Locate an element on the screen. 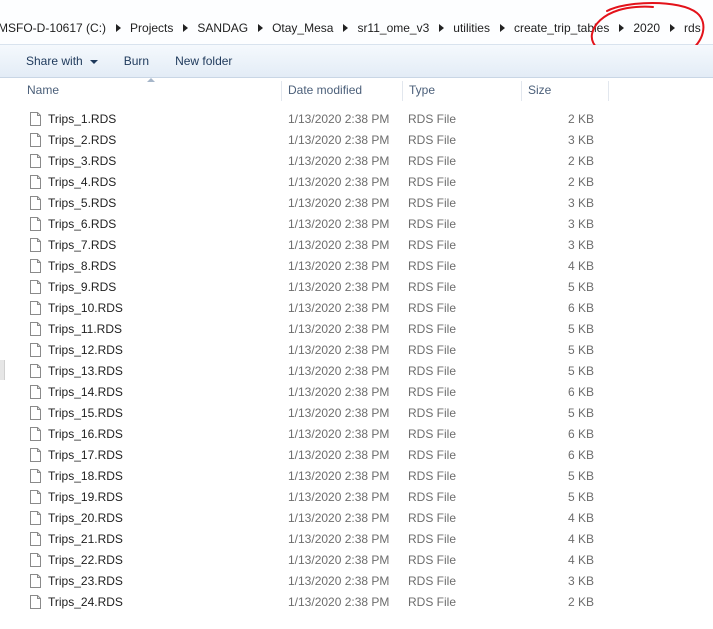 The image size is (713, 629). file-row: Trips_2.RDS 1/13/2020 2:38 PM RDS File 3 KB is located at coordinates (356, 140).